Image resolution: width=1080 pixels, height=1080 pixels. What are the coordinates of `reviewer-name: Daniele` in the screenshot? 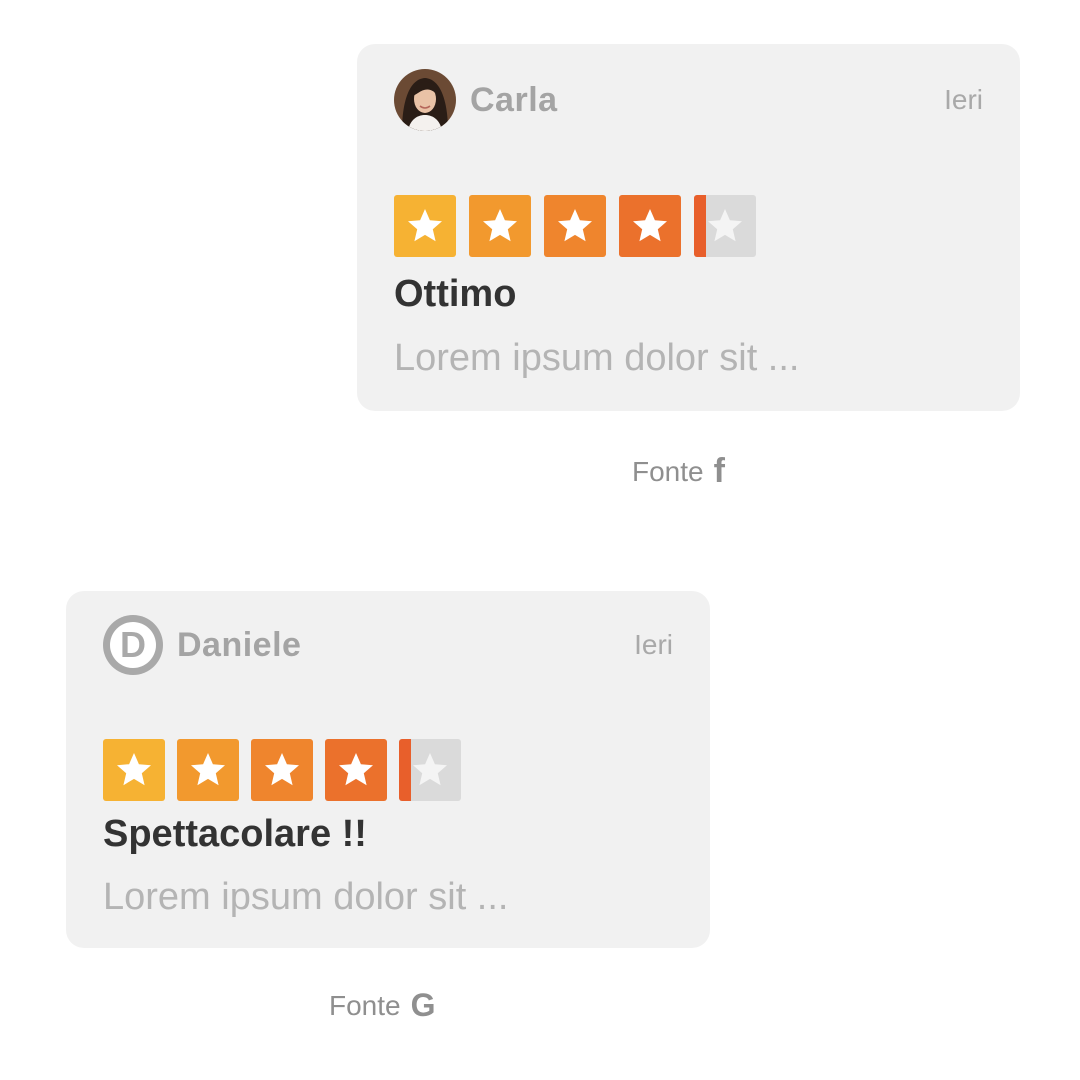 It's located at (239, 644).